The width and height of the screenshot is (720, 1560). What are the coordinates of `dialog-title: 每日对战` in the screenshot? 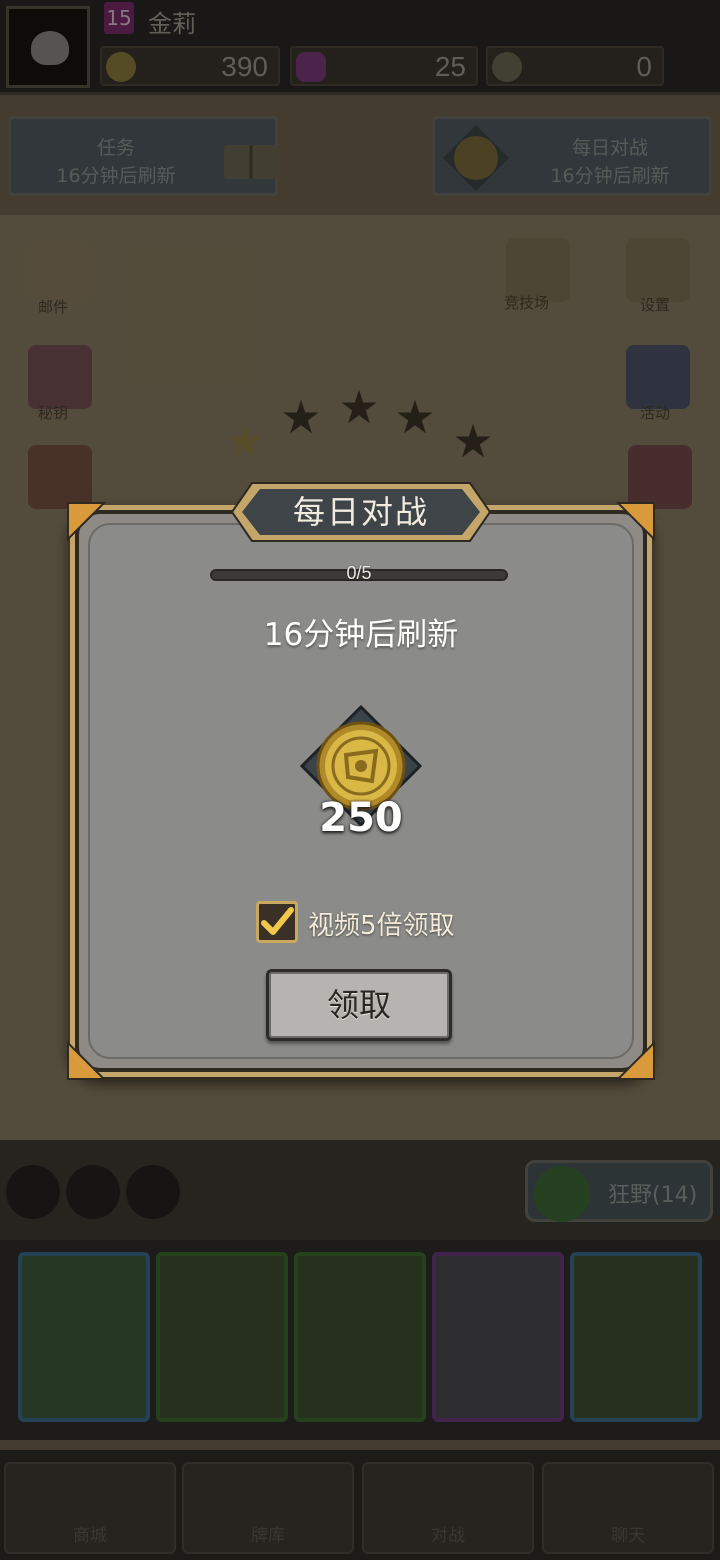 It's located at (360, 512).